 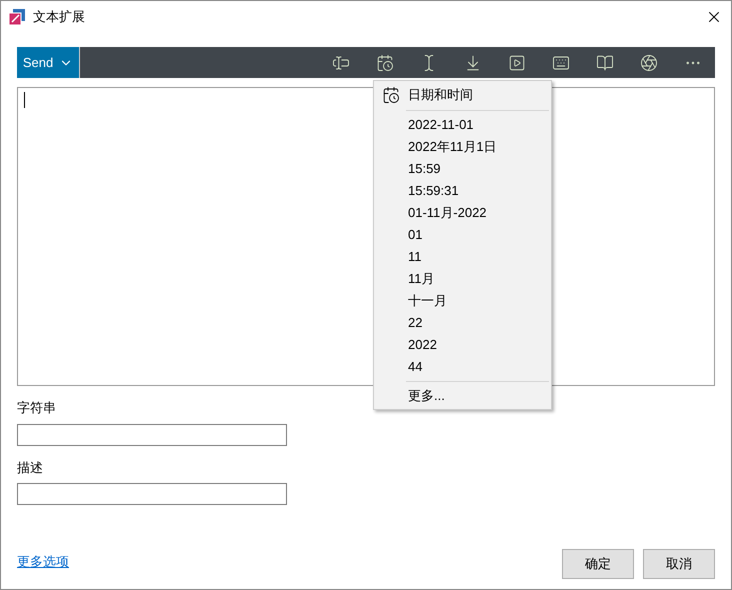 I want to click on text-caret, so click(x=24, y=100).